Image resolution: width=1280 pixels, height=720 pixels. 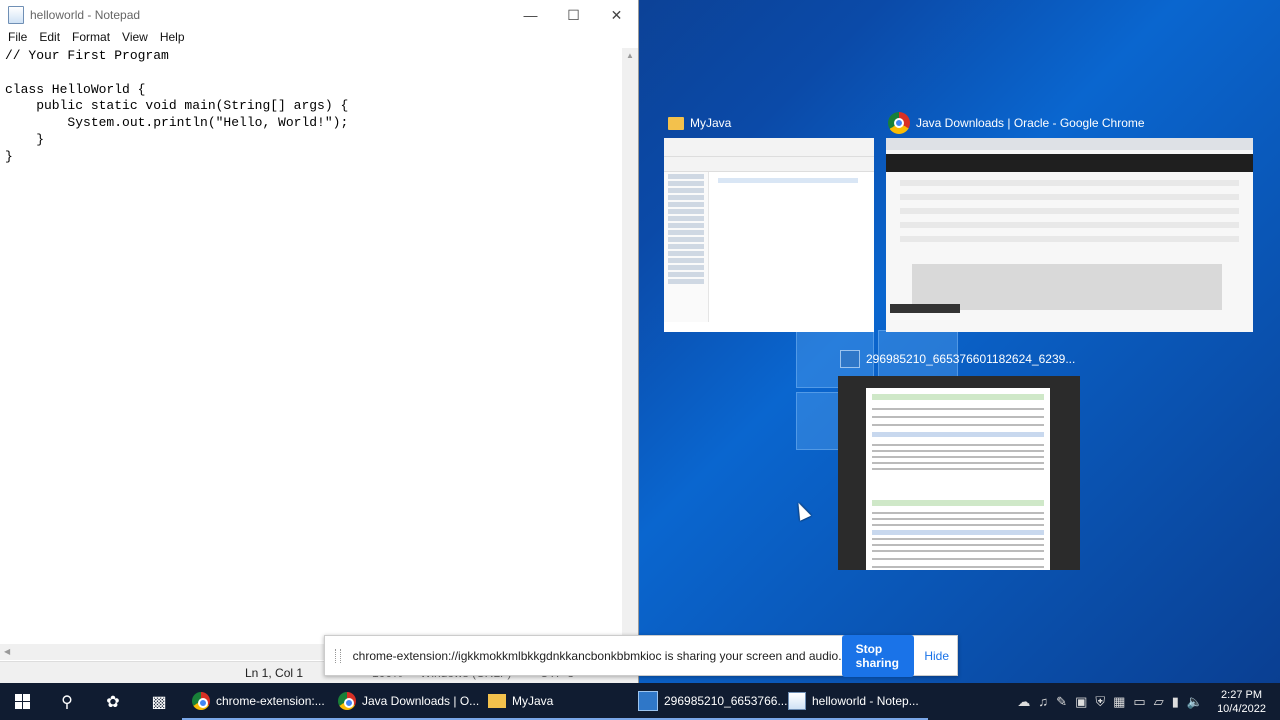 What do you see at coordinates (172, 39) in the screenshot?
I see `menu-help: Help` at bounding box center [172, 39].